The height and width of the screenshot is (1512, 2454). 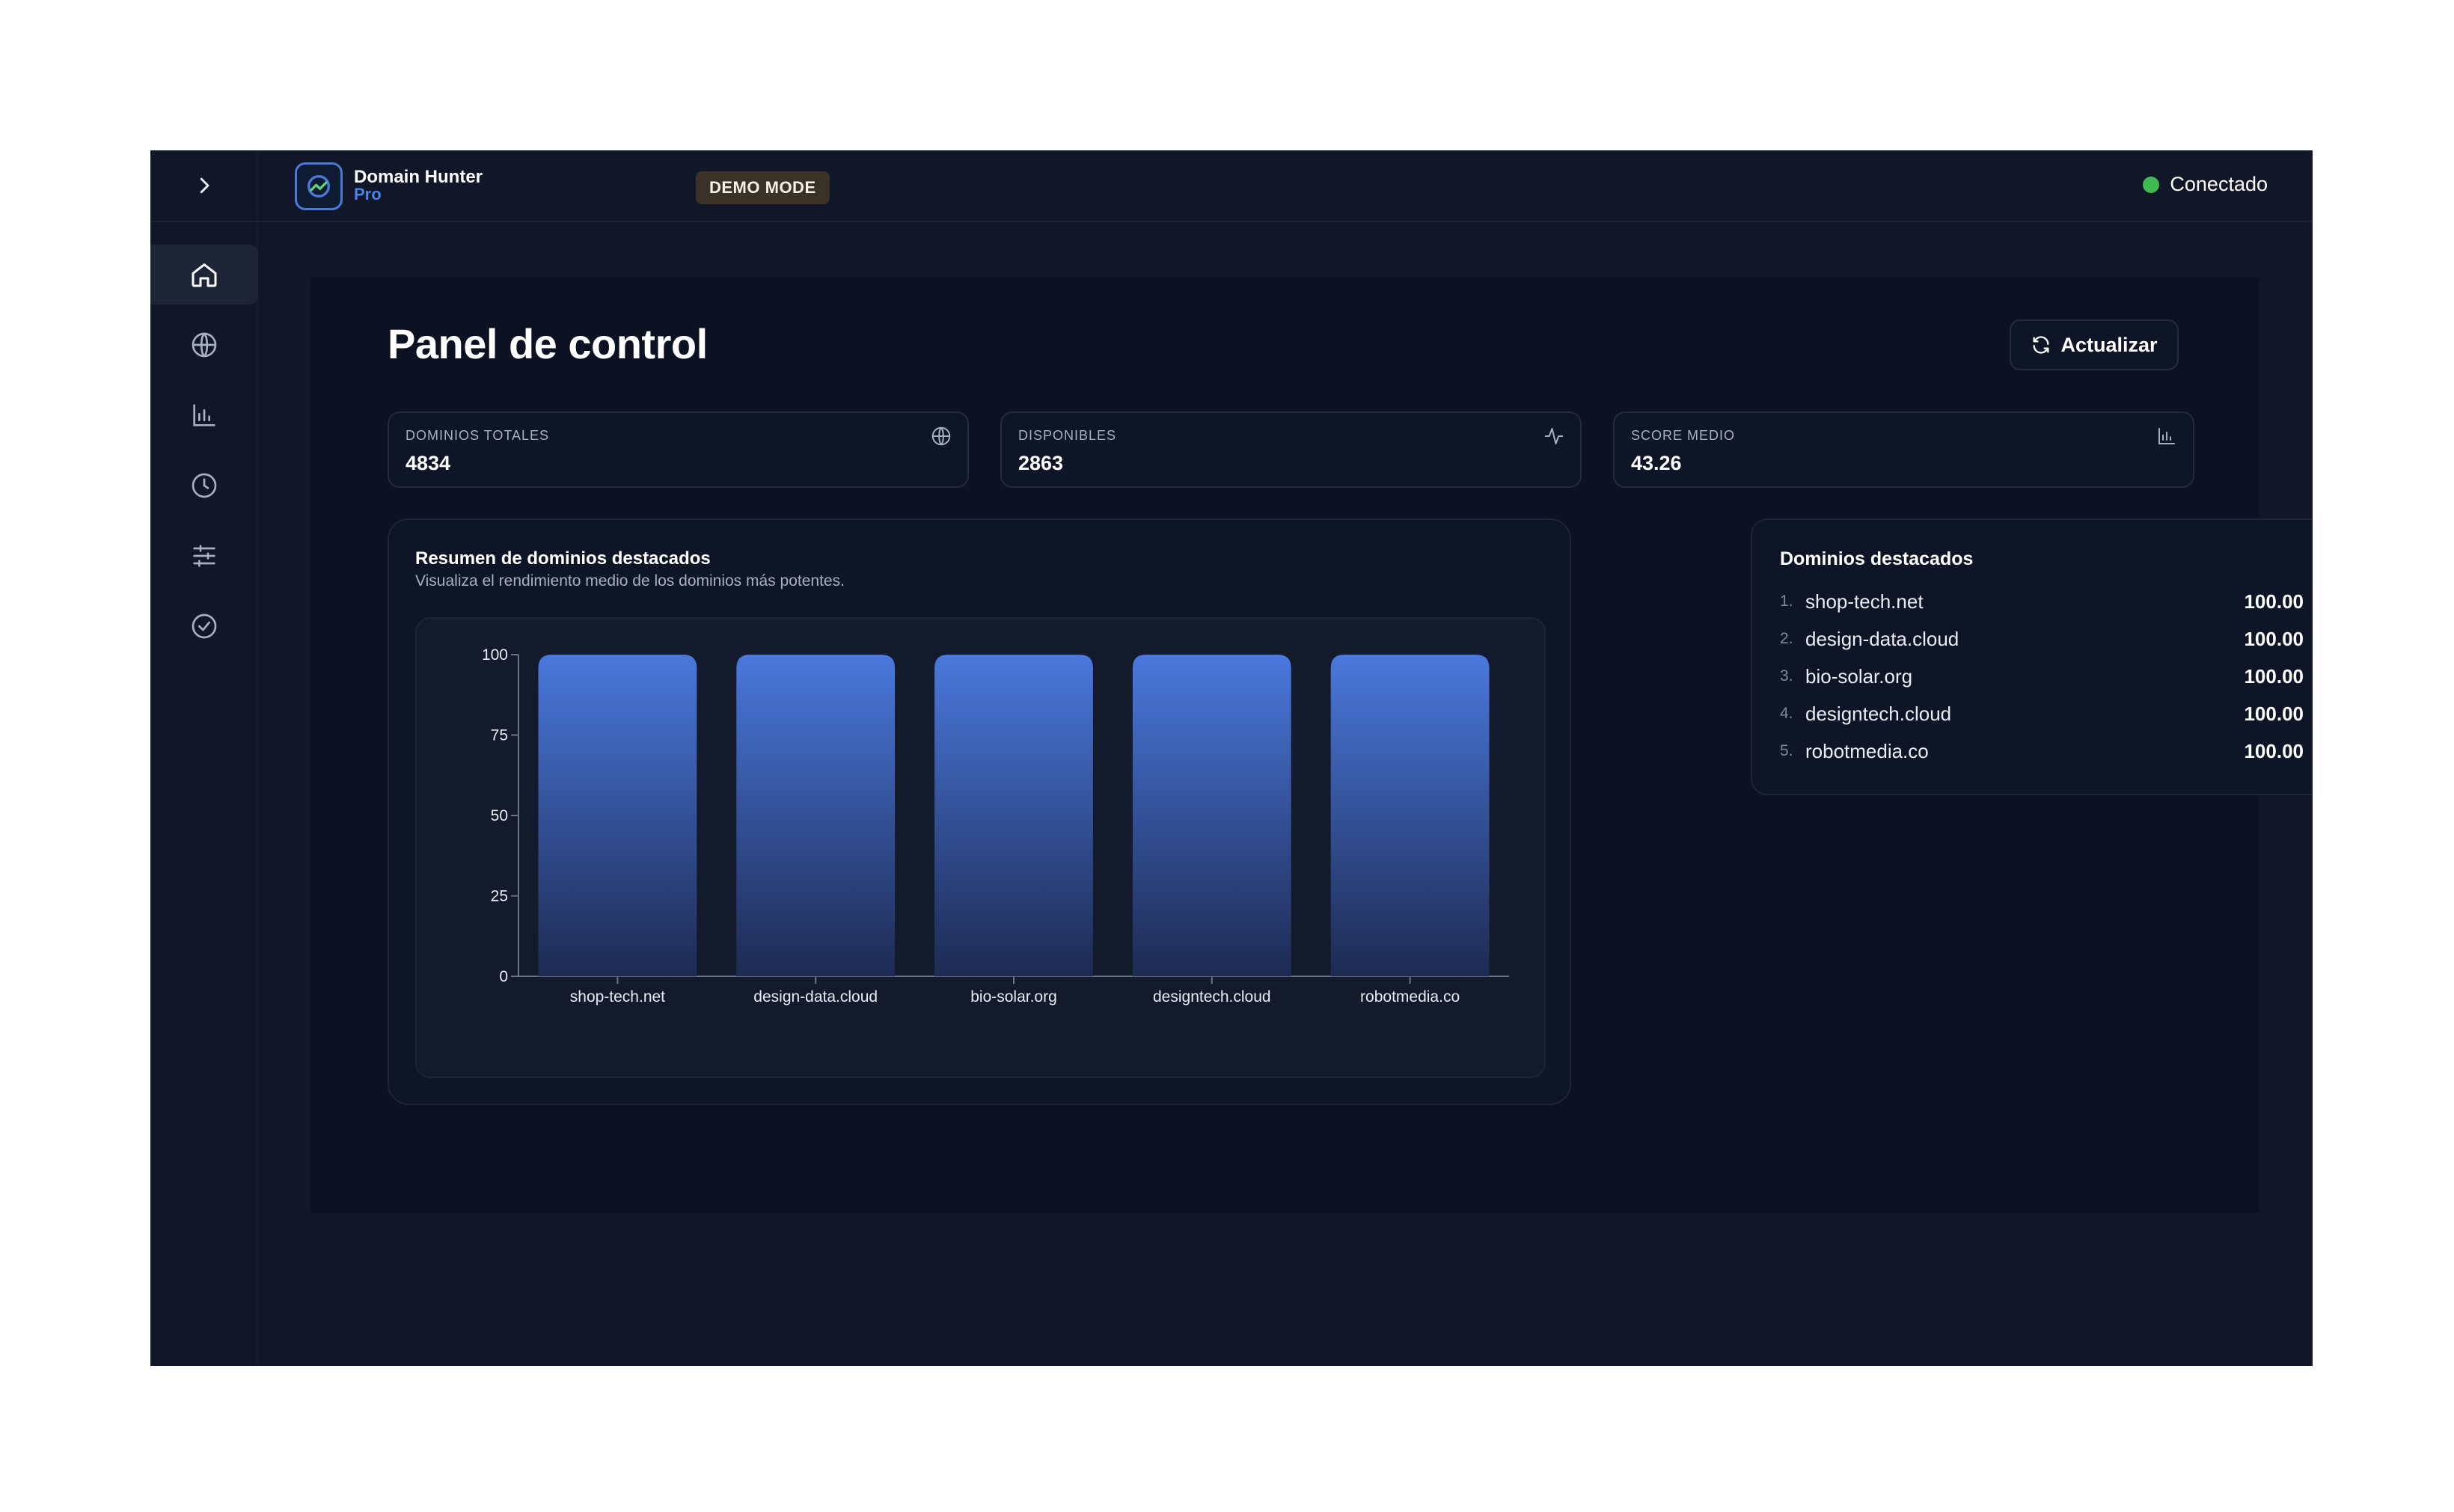 I want to click on domain-name: design-data.cloud, so click(x=1882, y=638).